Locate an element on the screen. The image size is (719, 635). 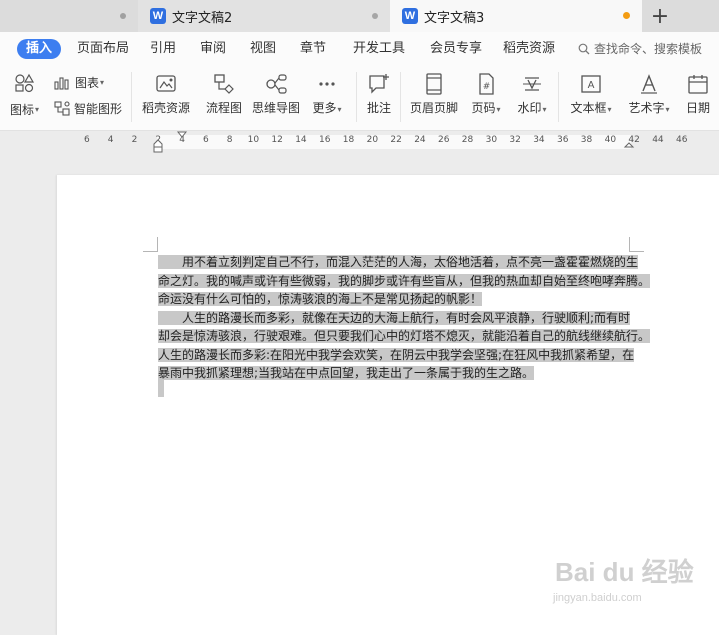
header-footer-button: 页眉页脚 is located at coordinates (434, 94).